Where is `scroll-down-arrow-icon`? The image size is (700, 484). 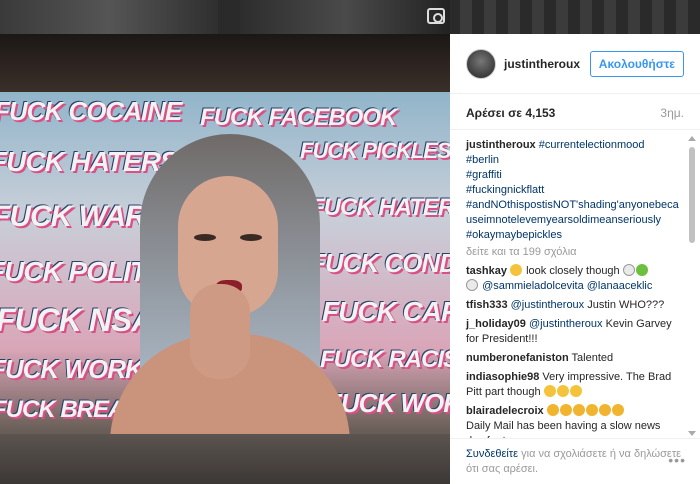 scroll-down-arrow-icon is located at coordinates (692, 433).